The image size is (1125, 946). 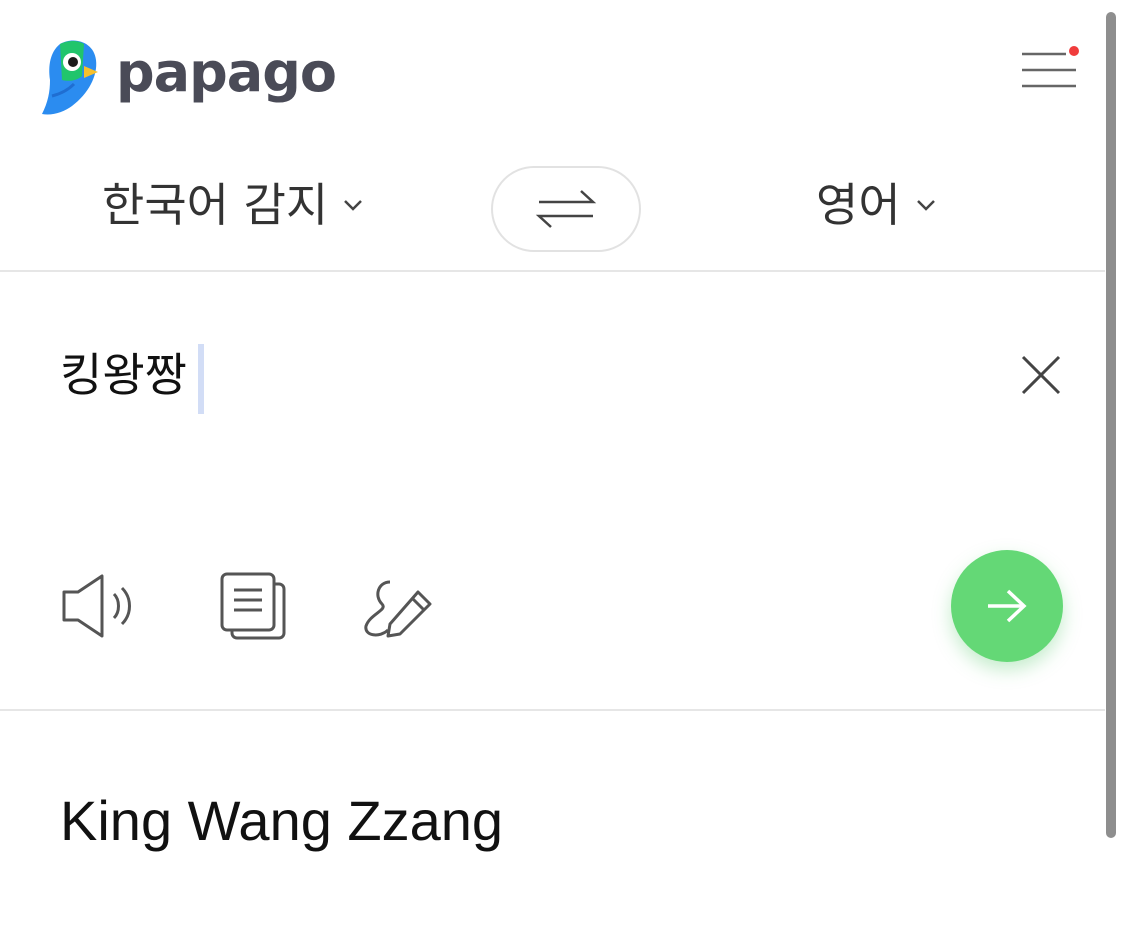 What do you see at coordinates (201, 379) in the screenshot?
I see `text-cursor` at bounding box center [201, 379].